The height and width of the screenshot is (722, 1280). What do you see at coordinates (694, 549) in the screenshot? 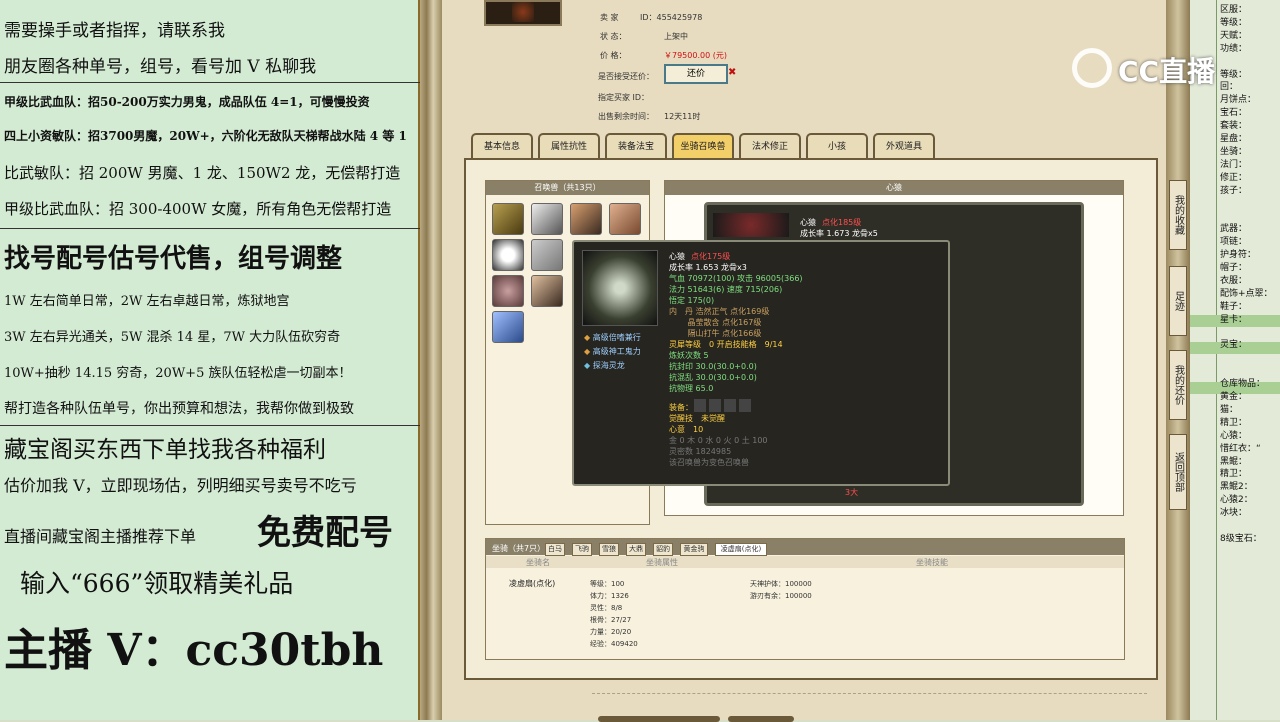
I see `mount-tab: 黄金驹` at bounding box center [694, 549].